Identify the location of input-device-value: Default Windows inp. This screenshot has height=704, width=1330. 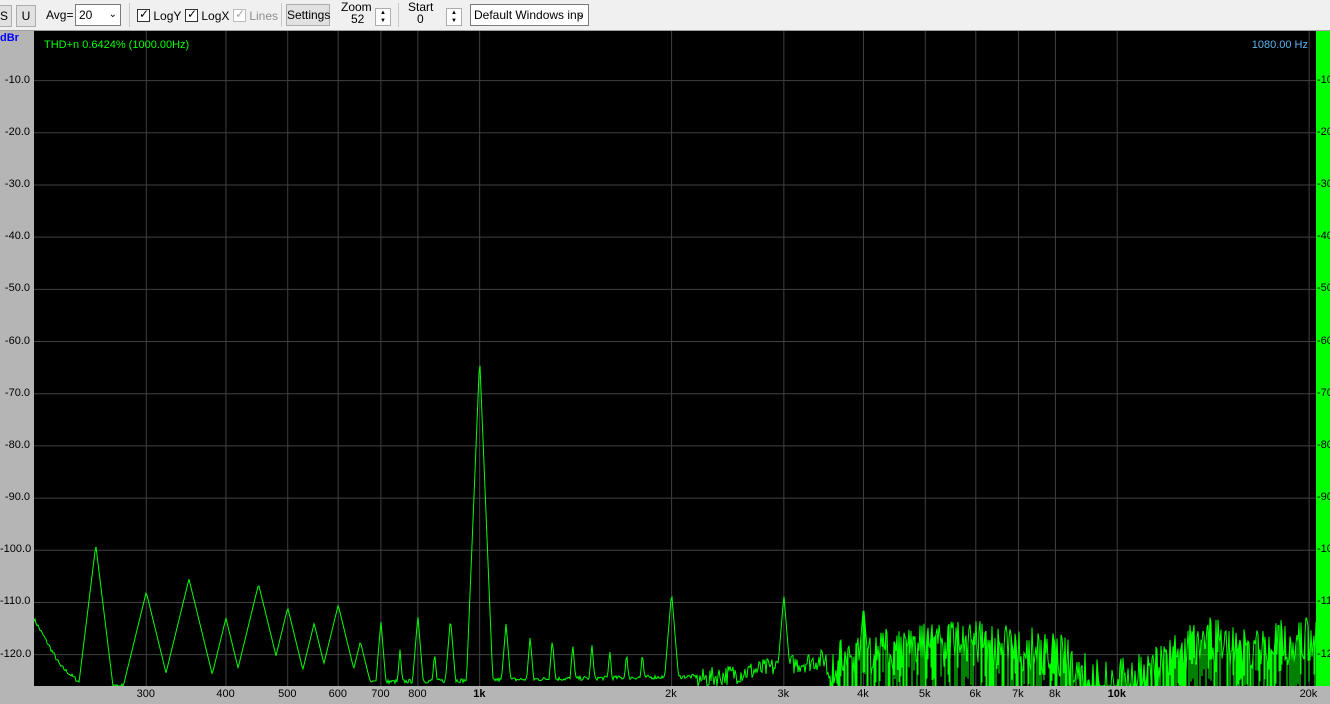
(529, 15).